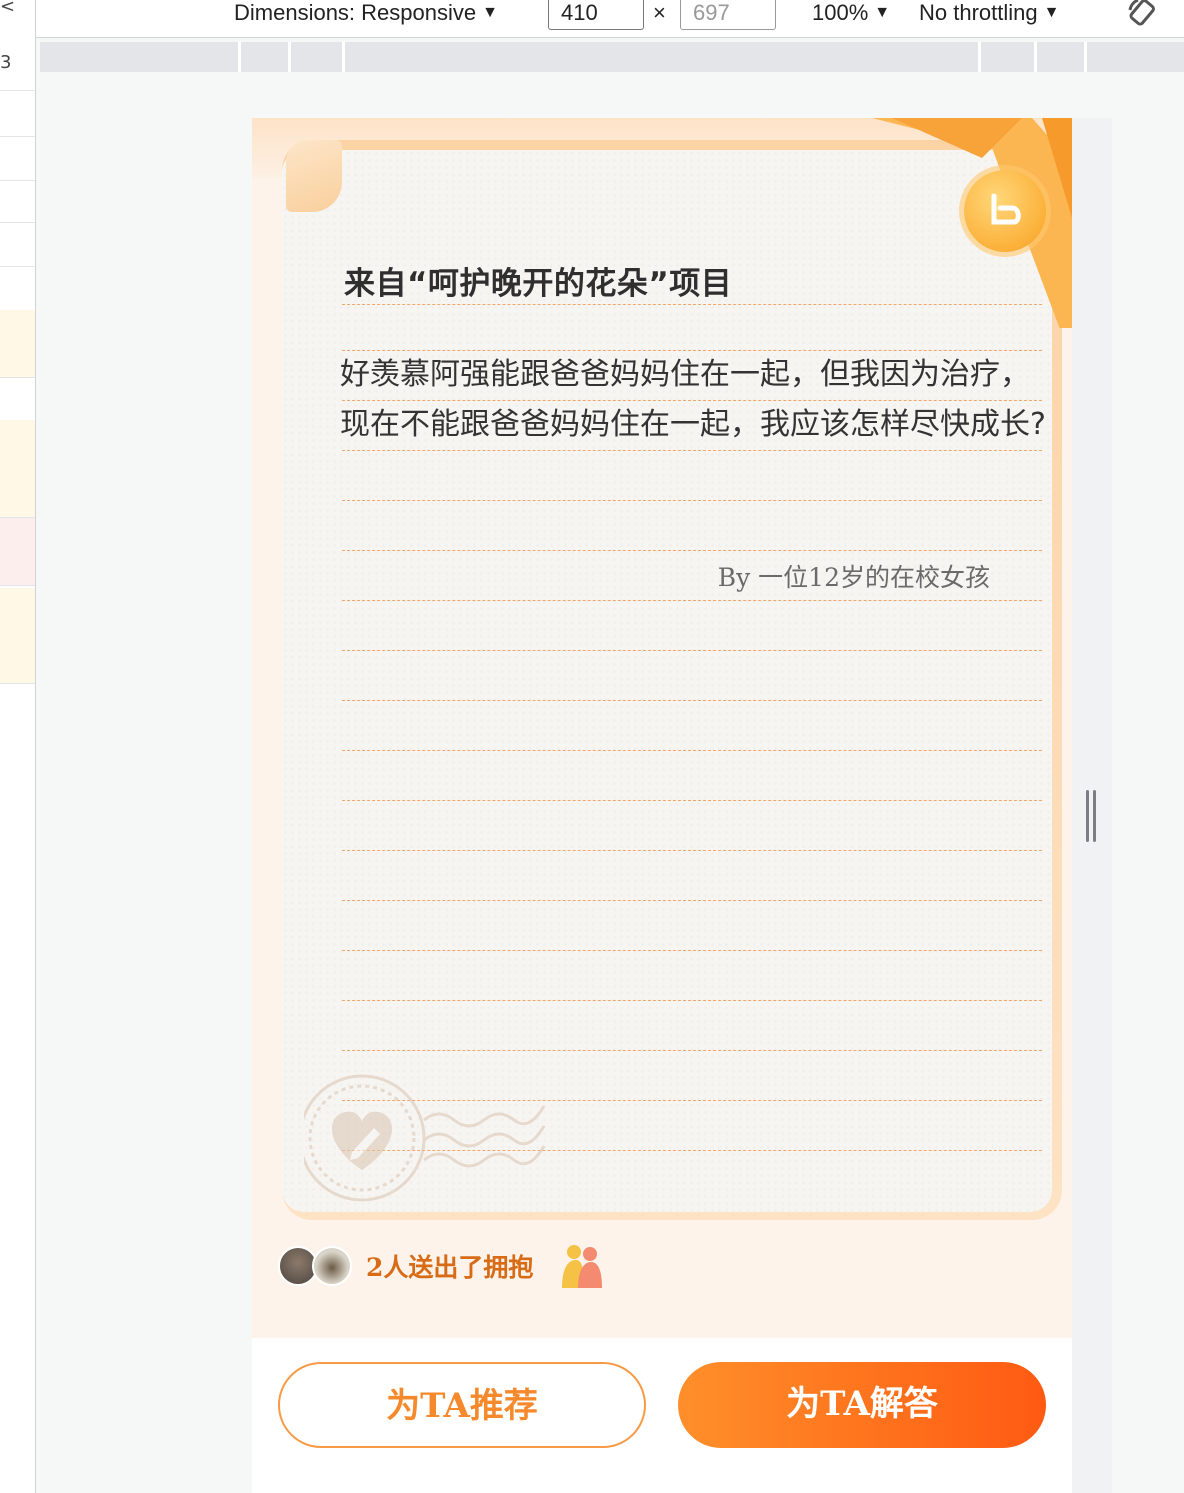 Image resolution: width=1184 pixels, height=1493 pixels. Describe the element at coordinates (538, 284) in the screenshot. I see `letter-title: 来自“呵护晚开的花朵”项目` at that location.